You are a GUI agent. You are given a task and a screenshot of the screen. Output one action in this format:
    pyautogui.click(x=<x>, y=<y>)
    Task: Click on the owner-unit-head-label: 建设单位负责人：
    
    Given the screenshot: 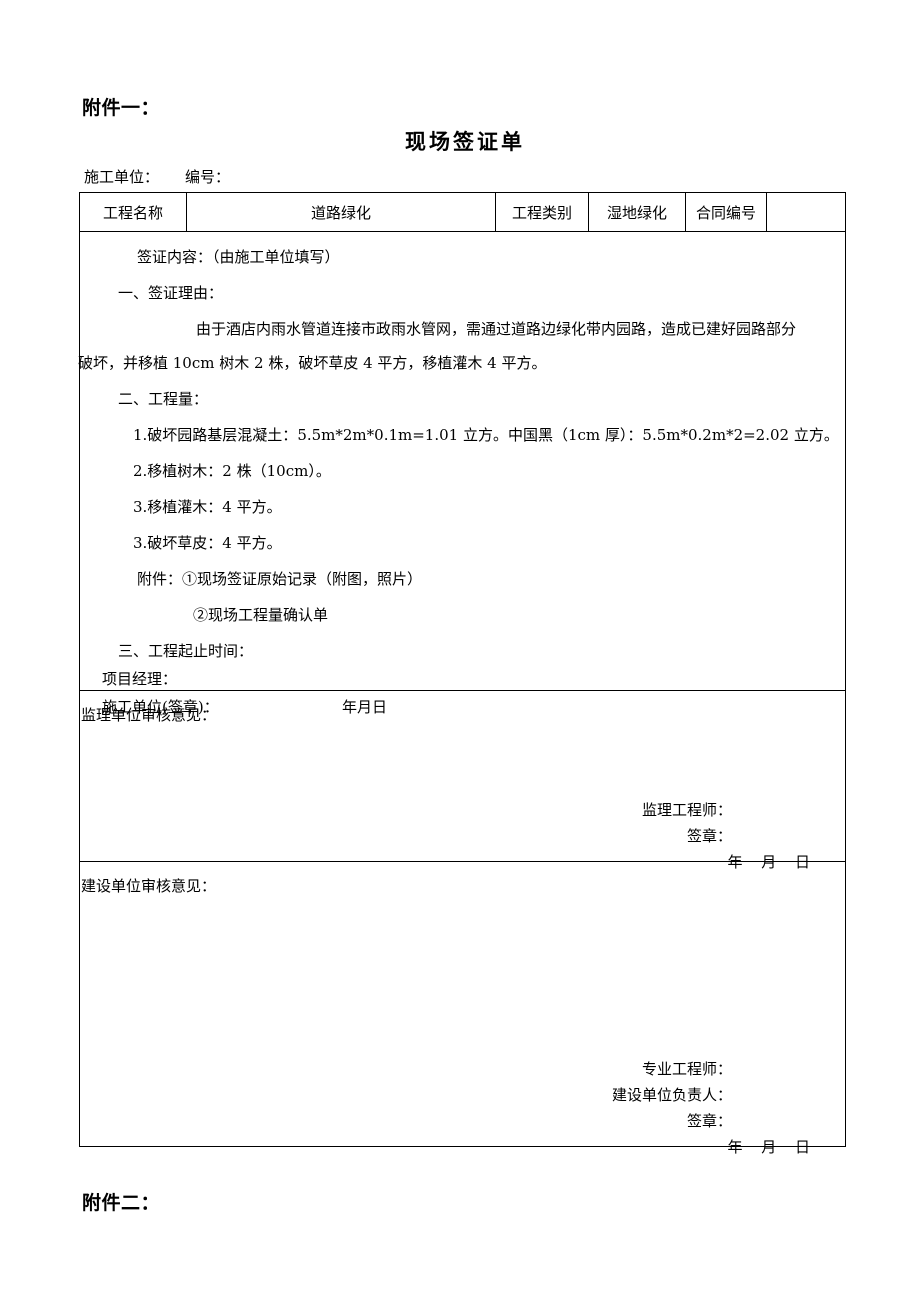 What is the action you would take?
    pyautogui.click(x=671, y=1095)
    